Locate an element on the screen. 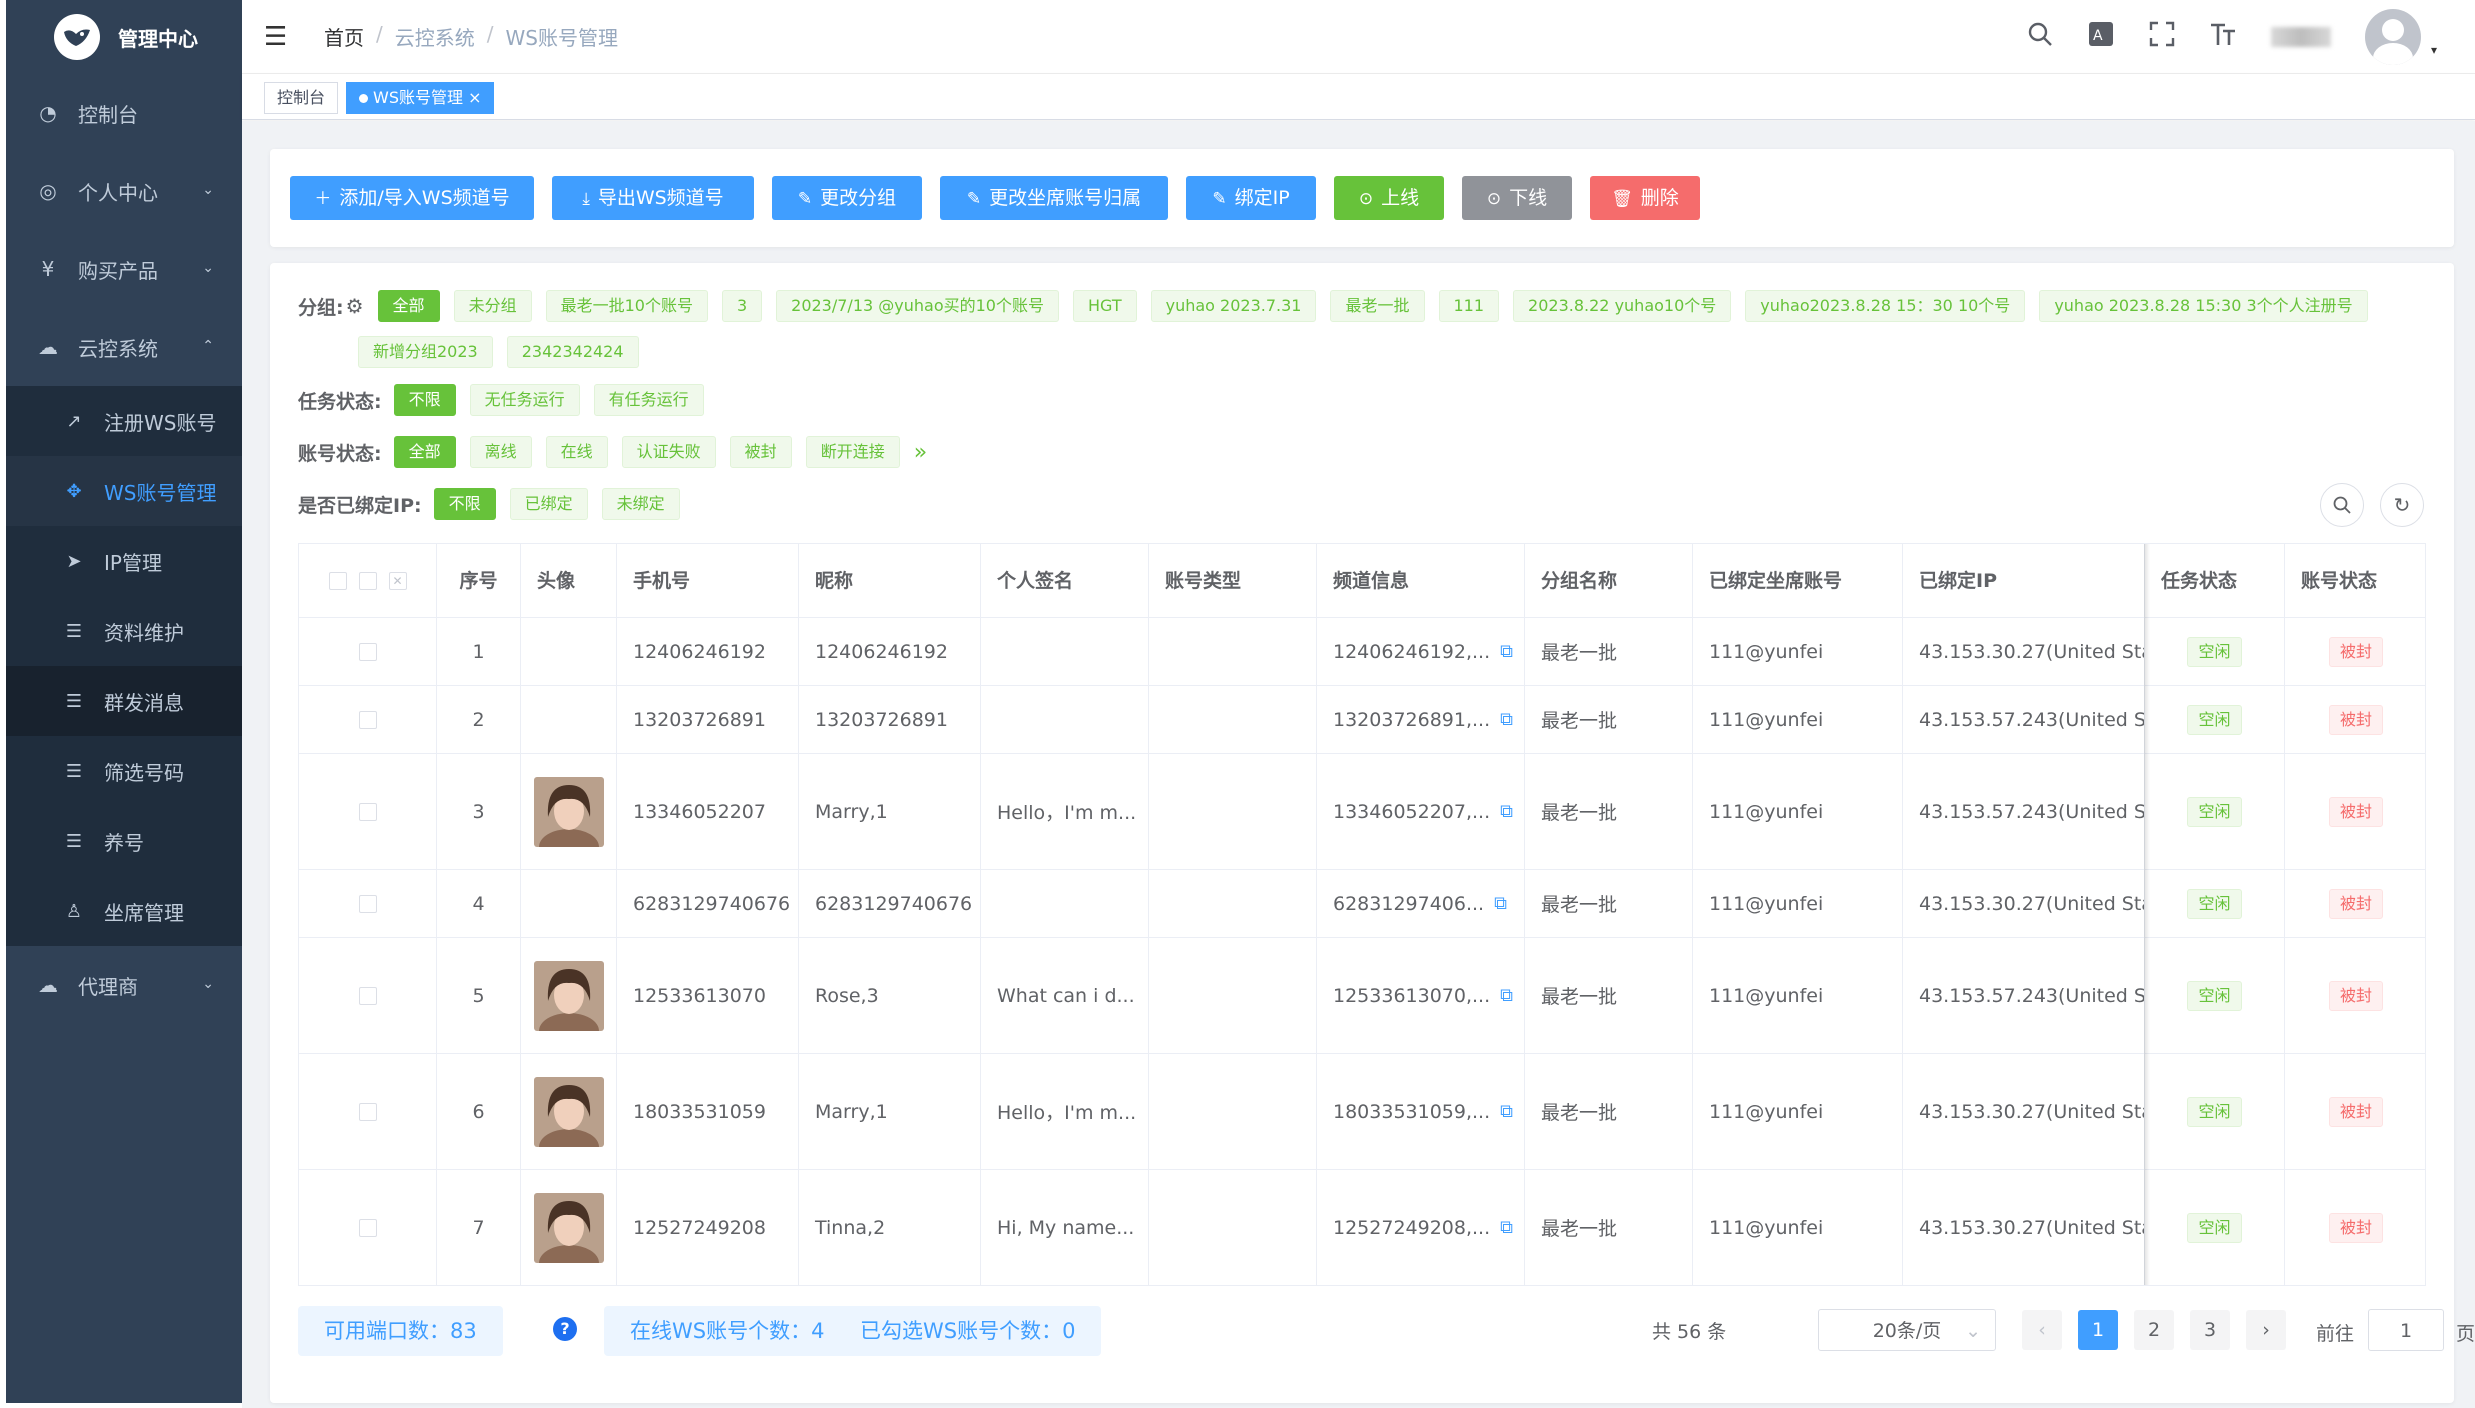  group-chip: yuhao2023.8.28 15：30 10个号 is located at coordinates (1885, 306).